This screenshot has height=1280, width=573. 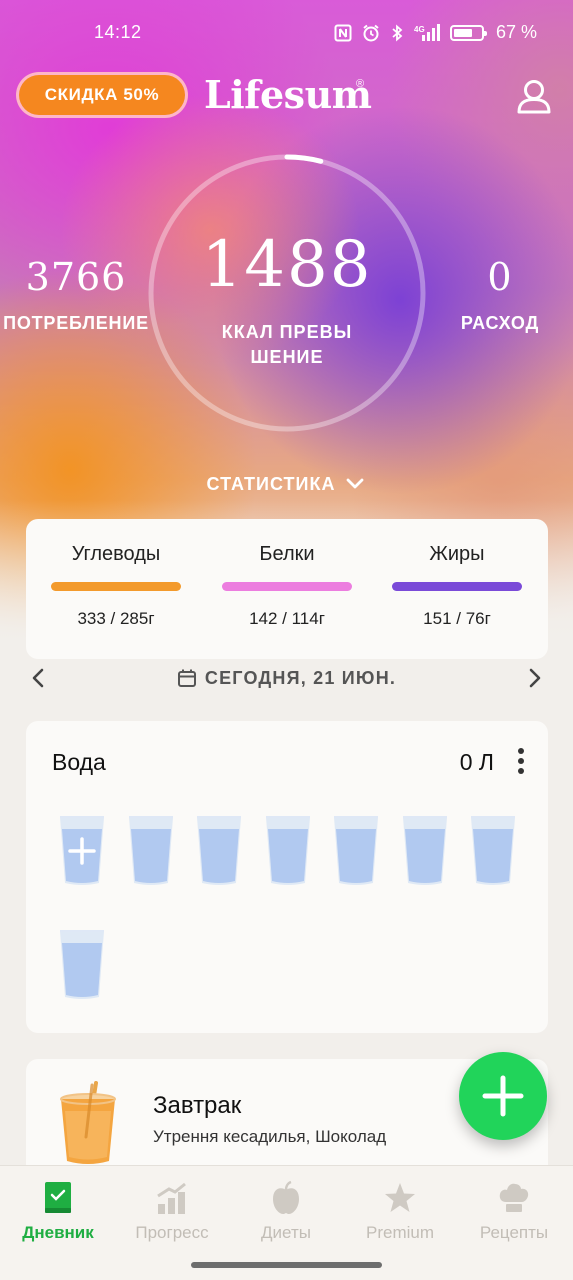 What do you see at coordinates (399, 1232) in the screenshot?
I see `nav-label: Premium` at bounding box center [399, 1232].